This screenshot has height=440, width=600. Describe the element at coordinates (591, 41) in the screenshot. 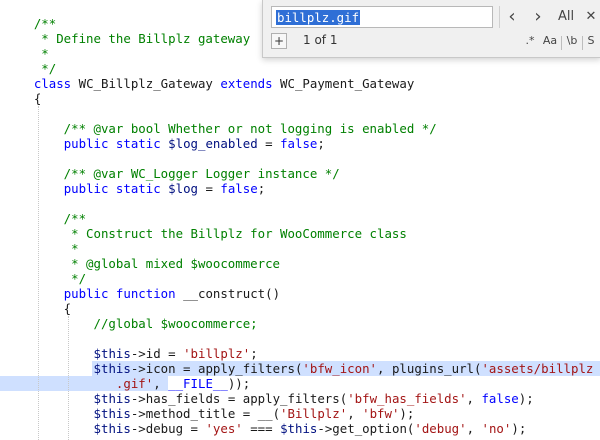

I see `in-selection-toggle-button: S` at that location.